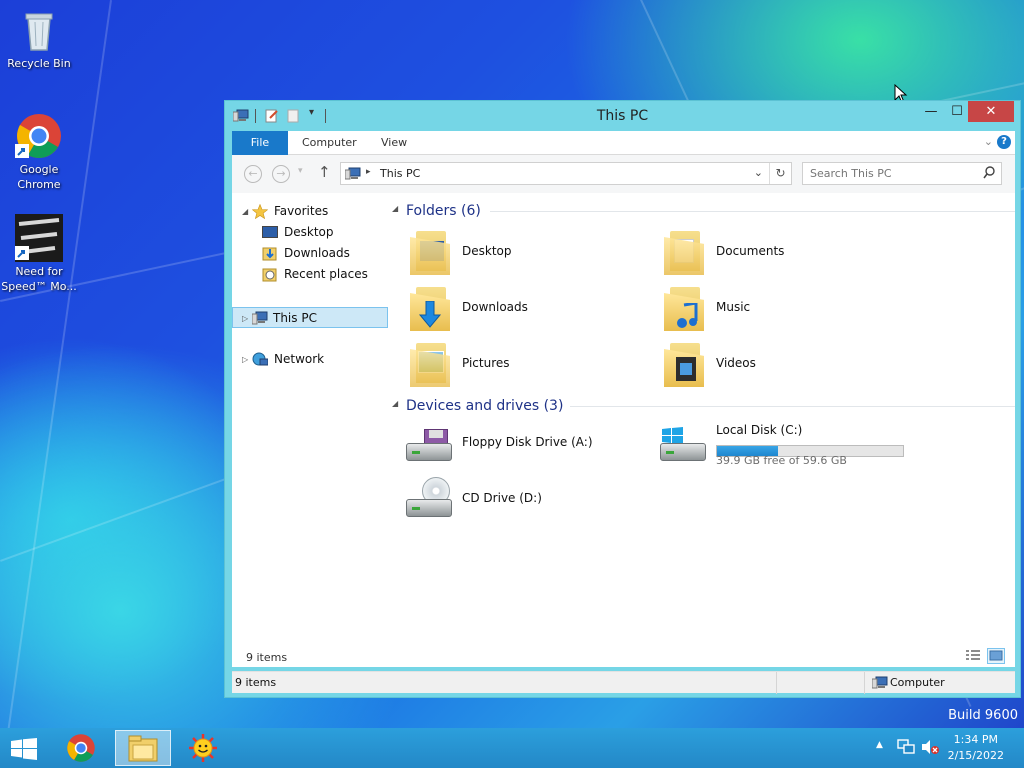  What do you see at coordinates (260, 143) in the screenshot?
I see `tab-file: File` at bounding box center [260, 143].